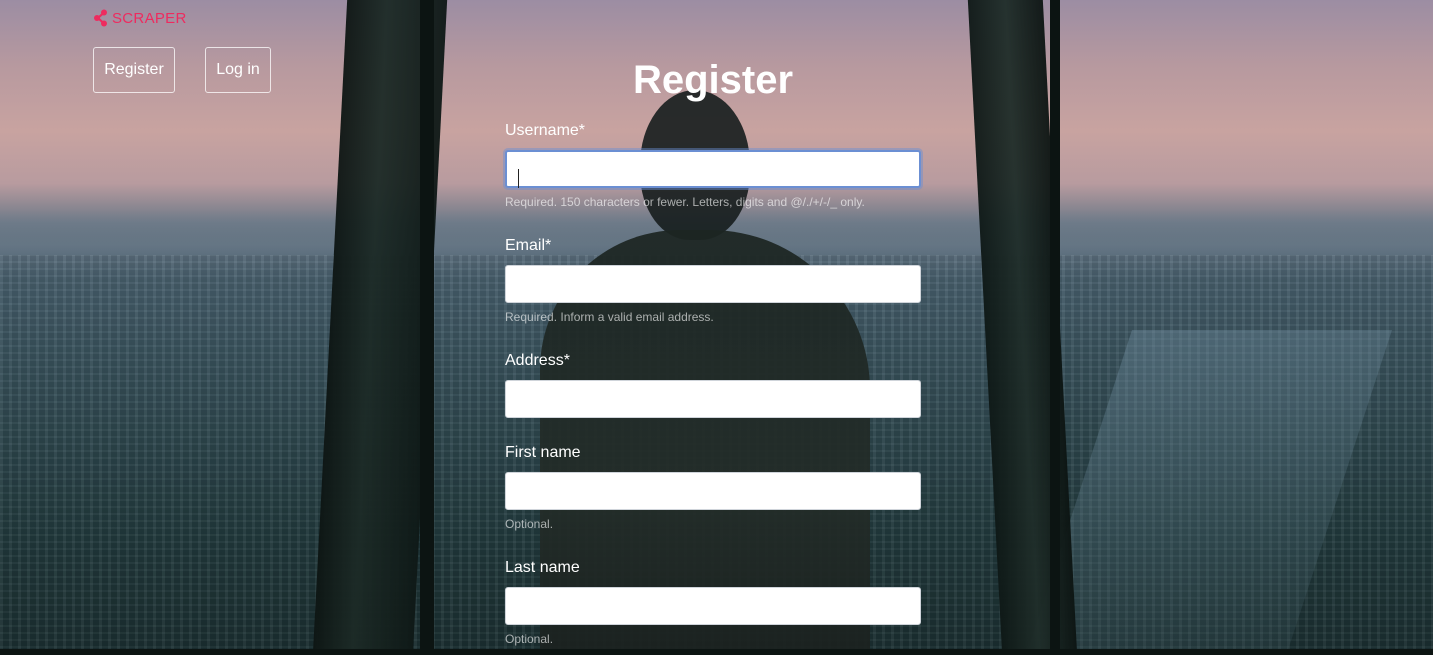 The image size is (1433, 655). What do you see at coordinates (529, 639) in the screenshot?
I see `last-name-help-text: Optional.` at bounding box center [529, 639].